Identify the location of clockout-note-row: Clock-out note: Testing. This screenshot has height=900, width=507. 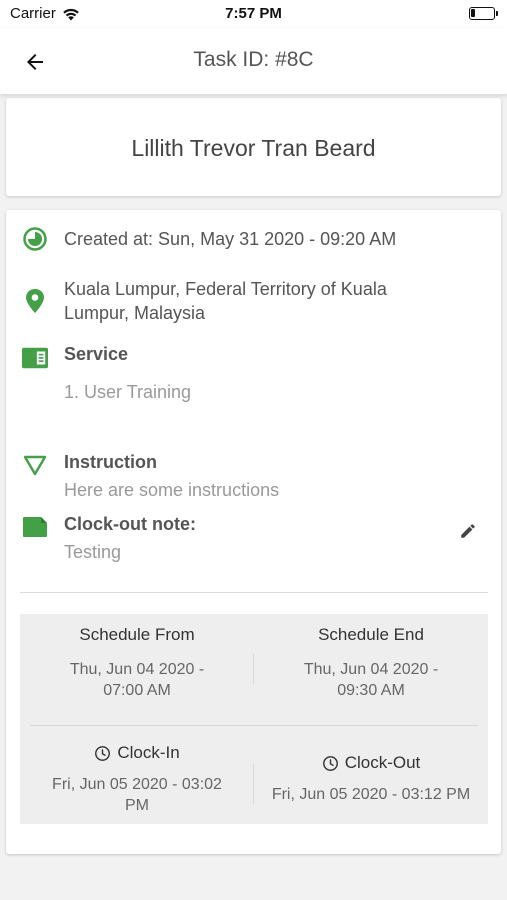
(252, 538).